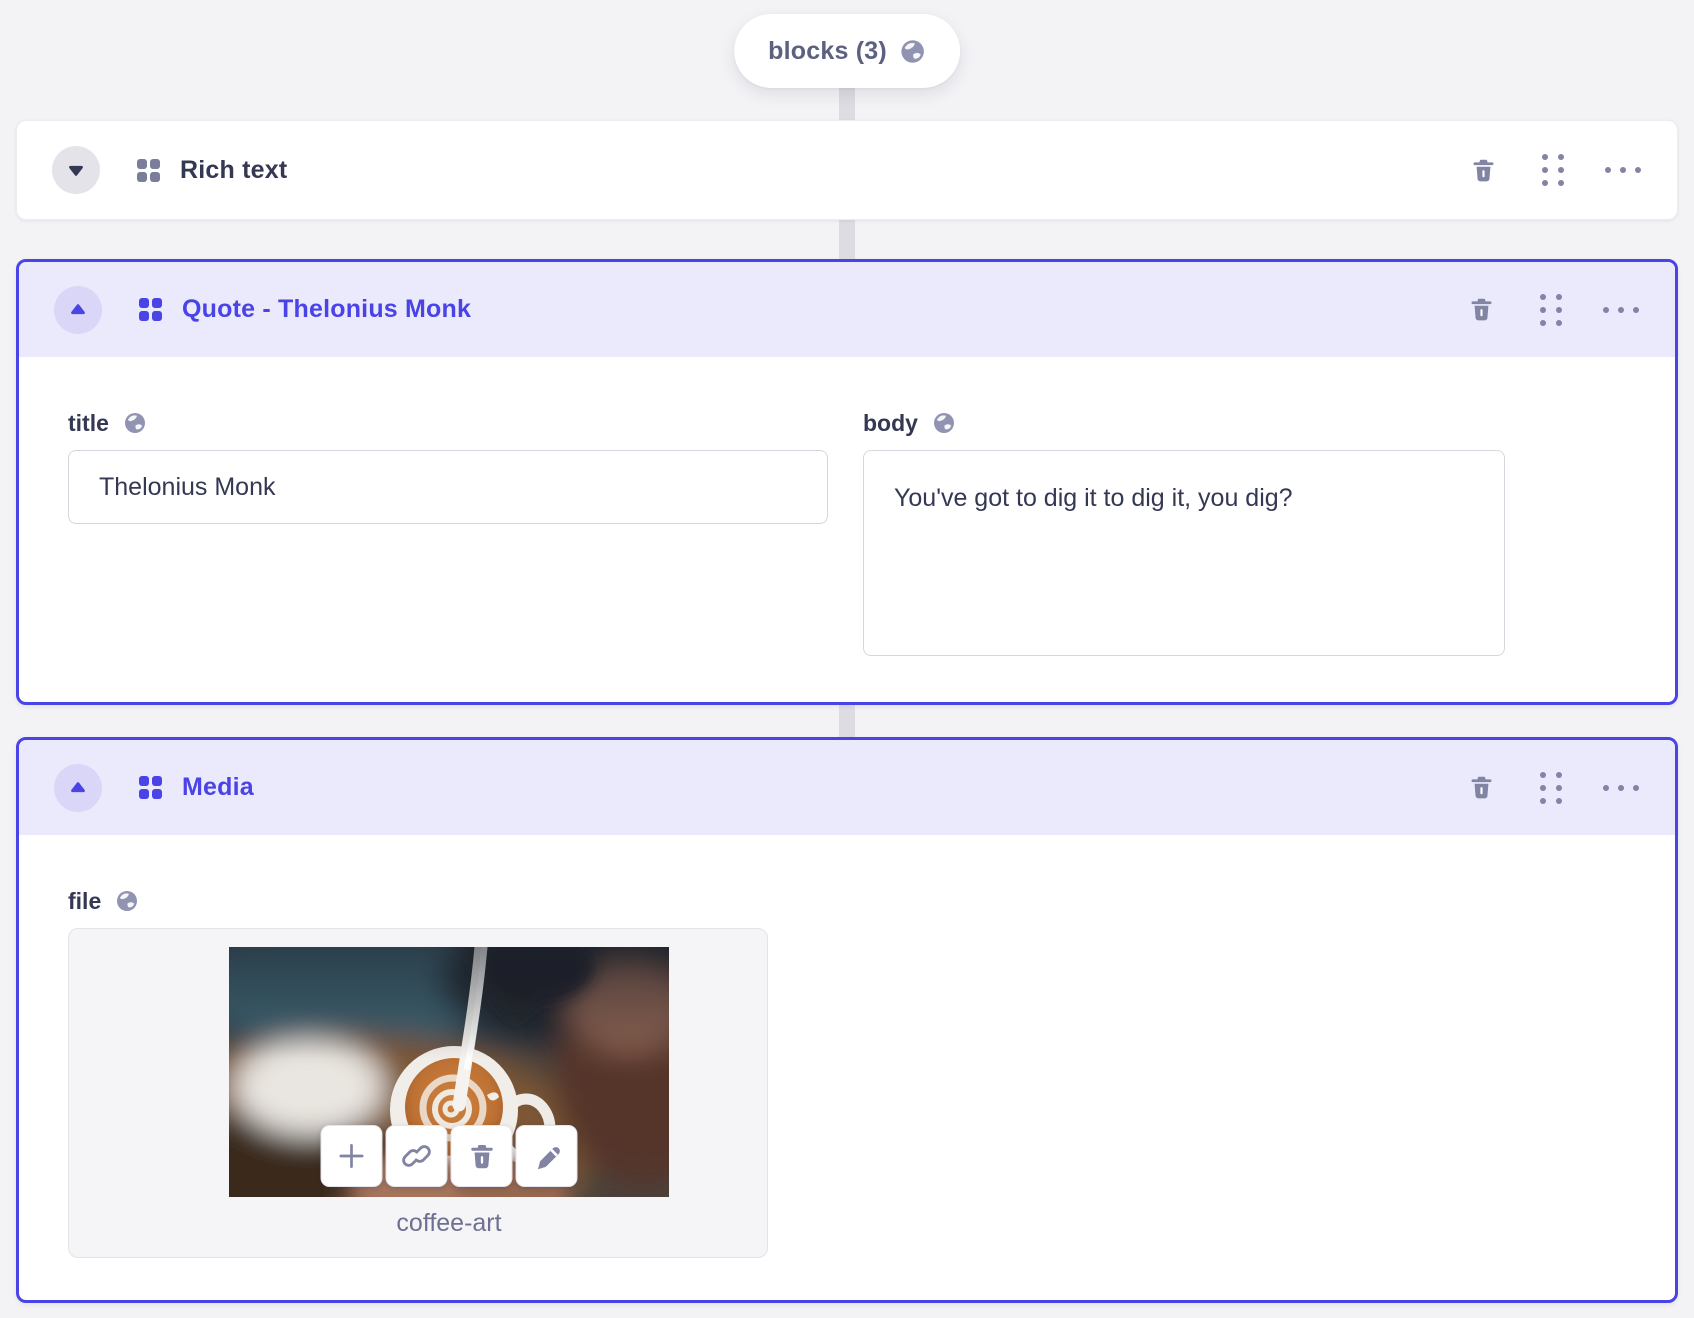 This screenshot has width=1694, height=1318. What do you see at coordinates (234, 169) in the screenshot?
I see `block-title: Rich text` at bounding box center [234, 169].